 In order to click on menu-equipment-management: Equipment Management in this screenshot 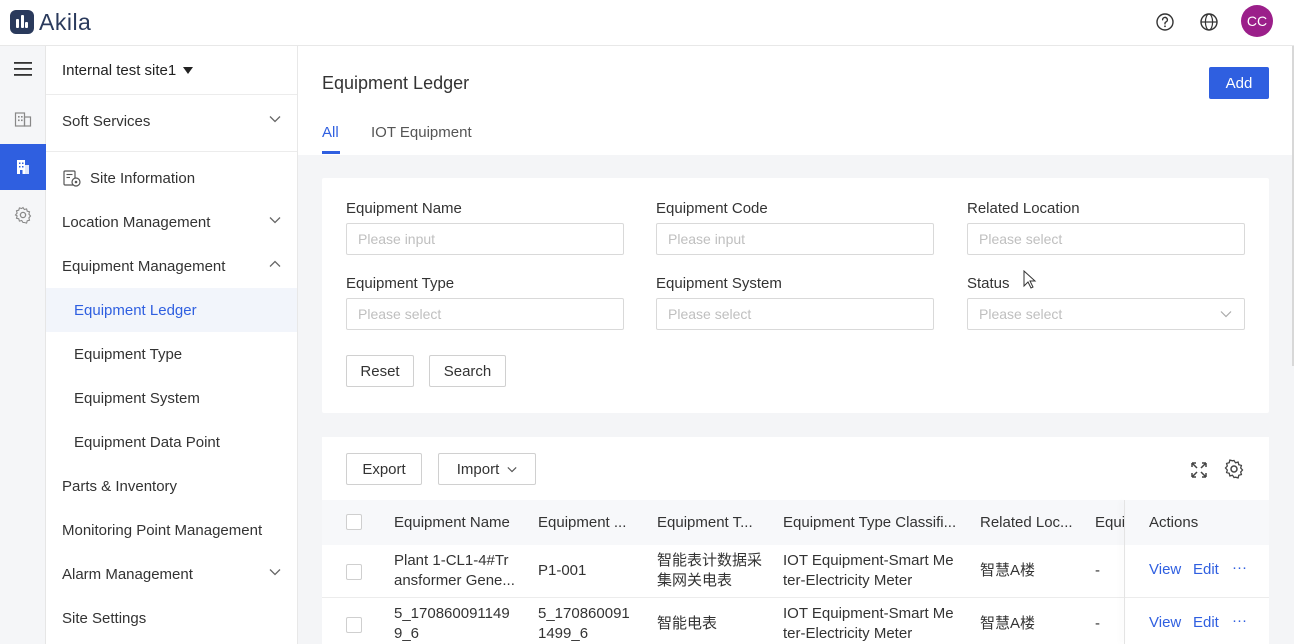, I will do `click(171, 266)`.